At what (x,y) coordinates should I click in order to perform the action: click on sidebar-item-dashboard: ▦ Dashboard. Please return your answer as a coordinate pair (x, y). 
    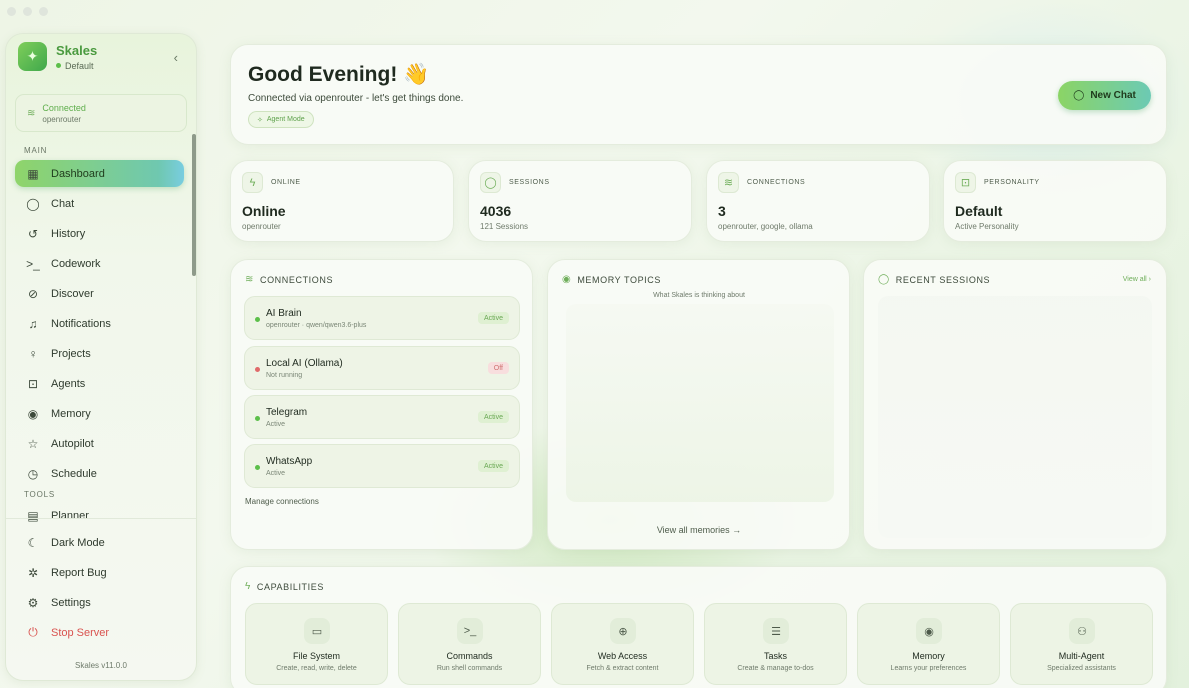
    Looking at the image, I should click on (99, 173).